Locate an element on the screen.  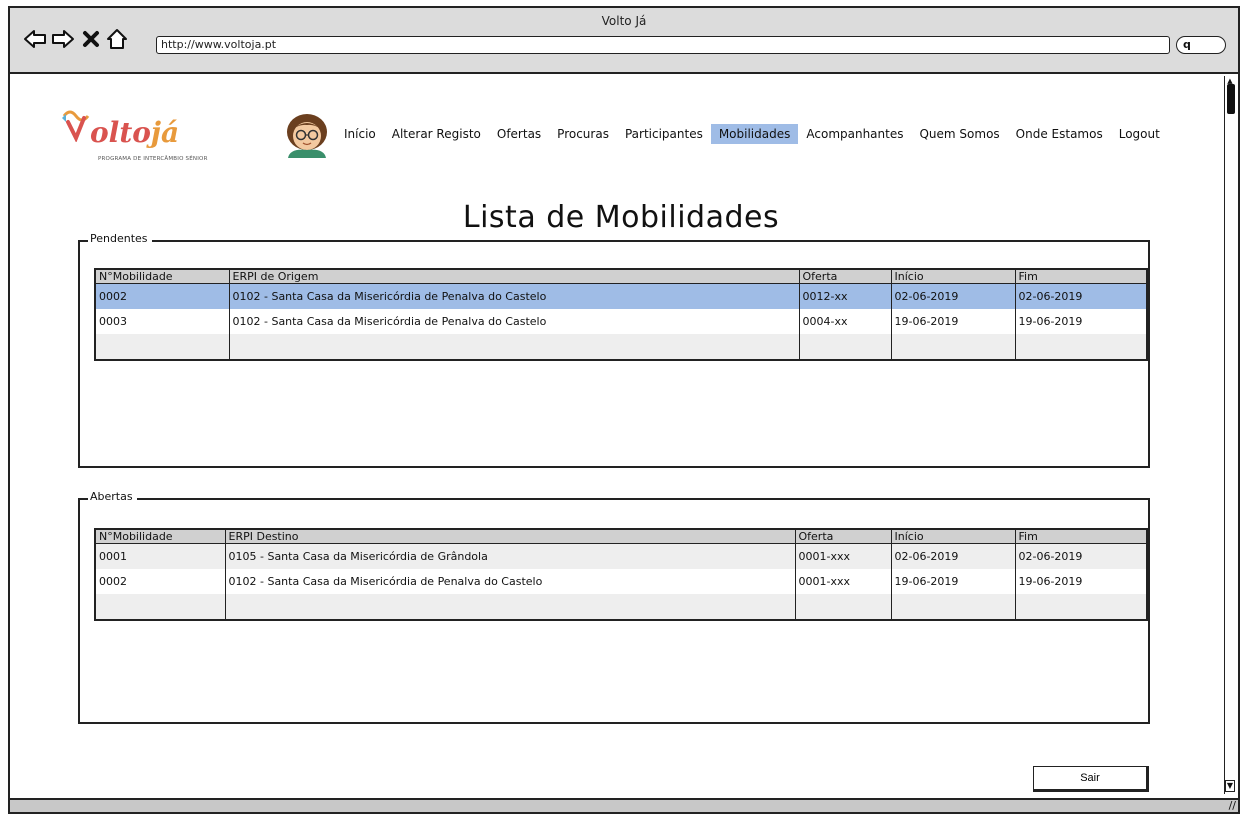
logo-text-main: olto is located at coordinates (120, 132).